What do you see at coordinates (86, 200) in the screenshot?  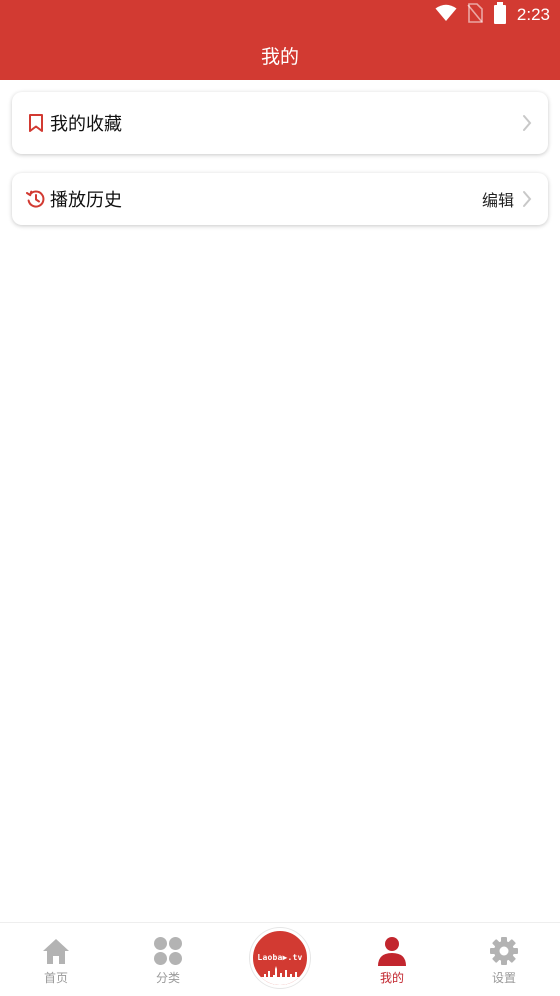 I see `history-label: 播放历史` at bounding box center [86, 200].